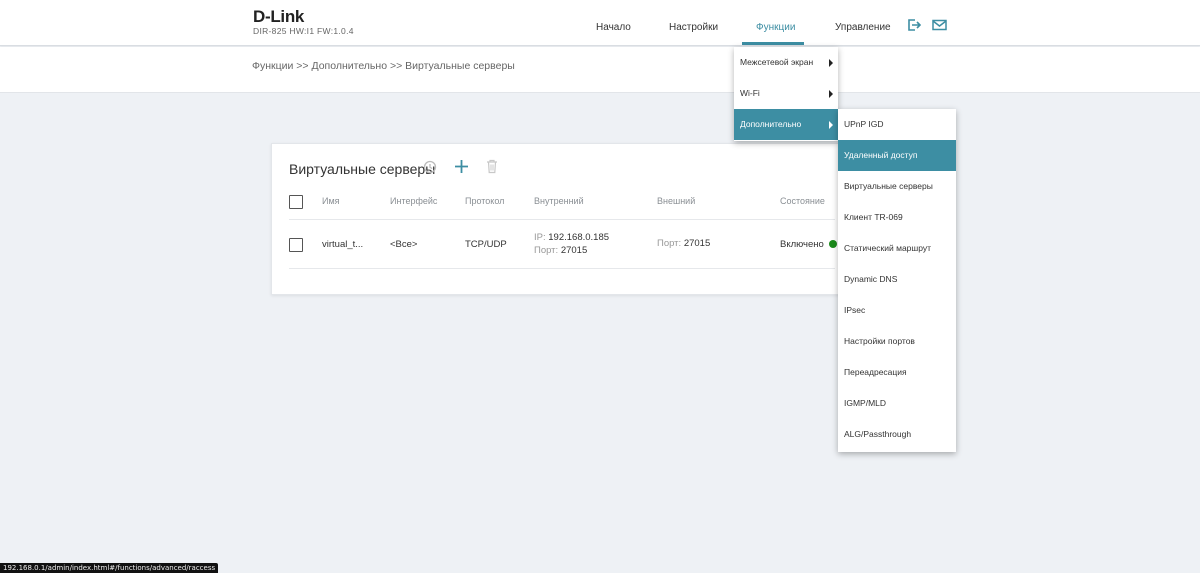 Image resolution: width=1200 pixels, height=573 pixels. What do you see at coordinates (303, 31) in the screenshot?
I see `device-model: DIR-825 HW:I1 FW:1.0.4` at bounding box center [303, 31].